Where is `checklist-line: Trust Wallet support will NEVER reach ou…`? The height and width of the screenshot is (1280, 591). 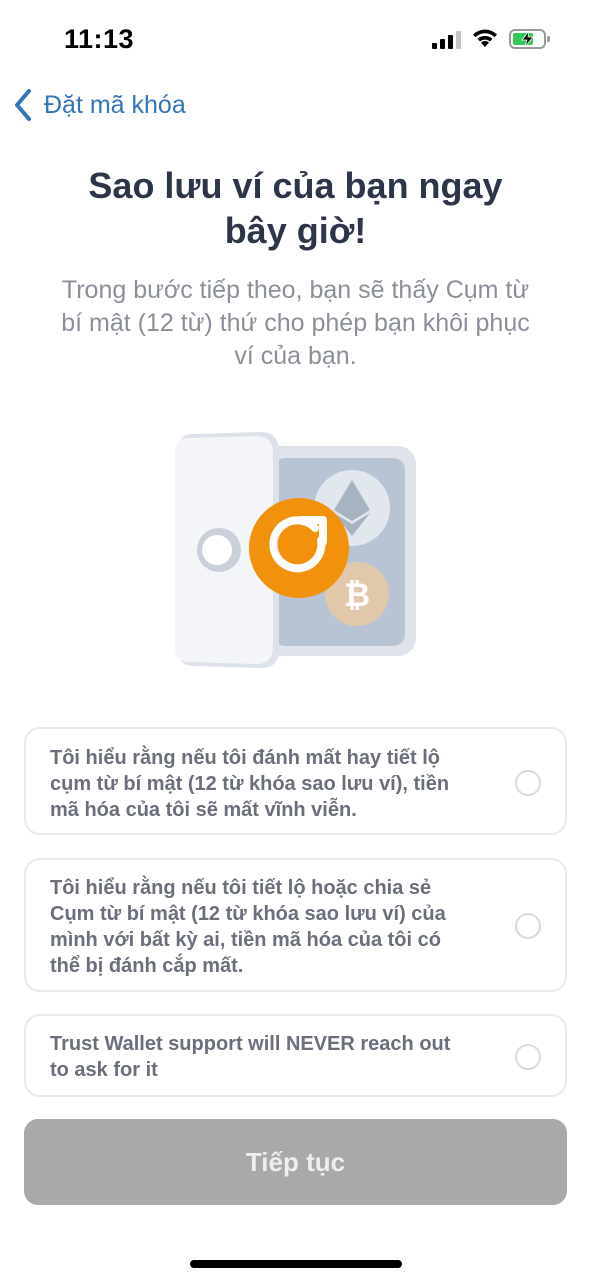 checklist-line: Trust Wallet support will NEVER reach ou… is located at coordinates (250, 1044).